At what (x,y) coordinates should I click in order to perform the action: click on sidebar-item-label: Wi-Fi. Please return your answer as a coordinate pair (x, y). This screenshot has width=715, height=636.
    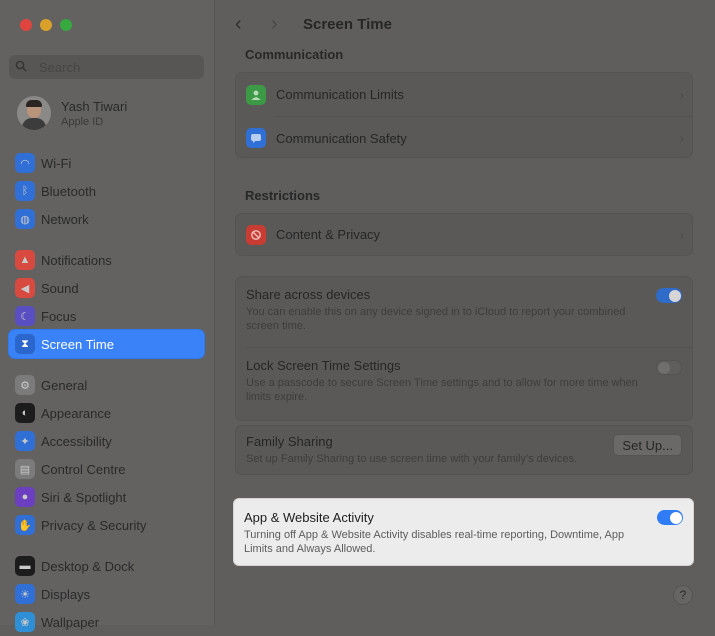
    Looking at the image, I should click on (56, 163).